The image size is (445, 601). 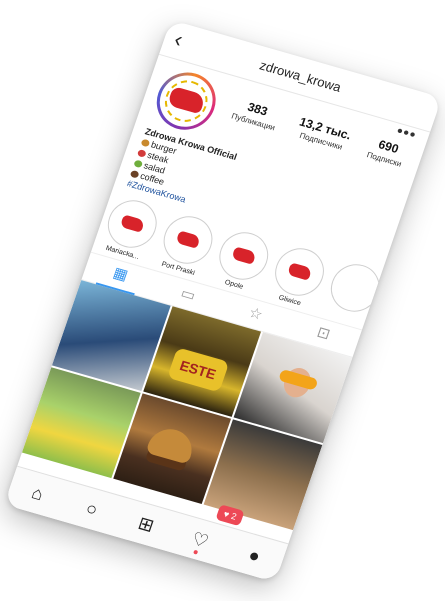 I want to click on story-highlight, so click(x=353, y=292).